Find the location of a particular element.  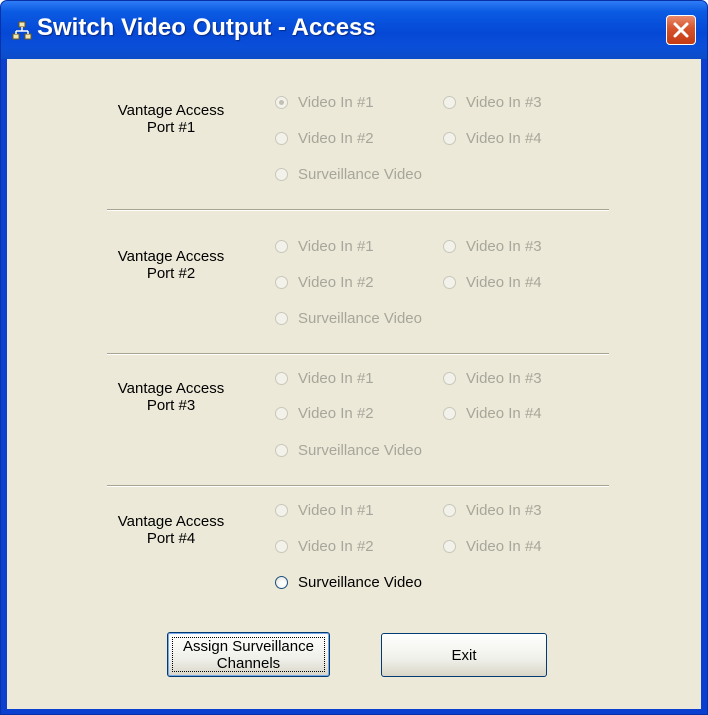

port-2-label: Vantage Access Port #2 is located at coordinates (171, 265).